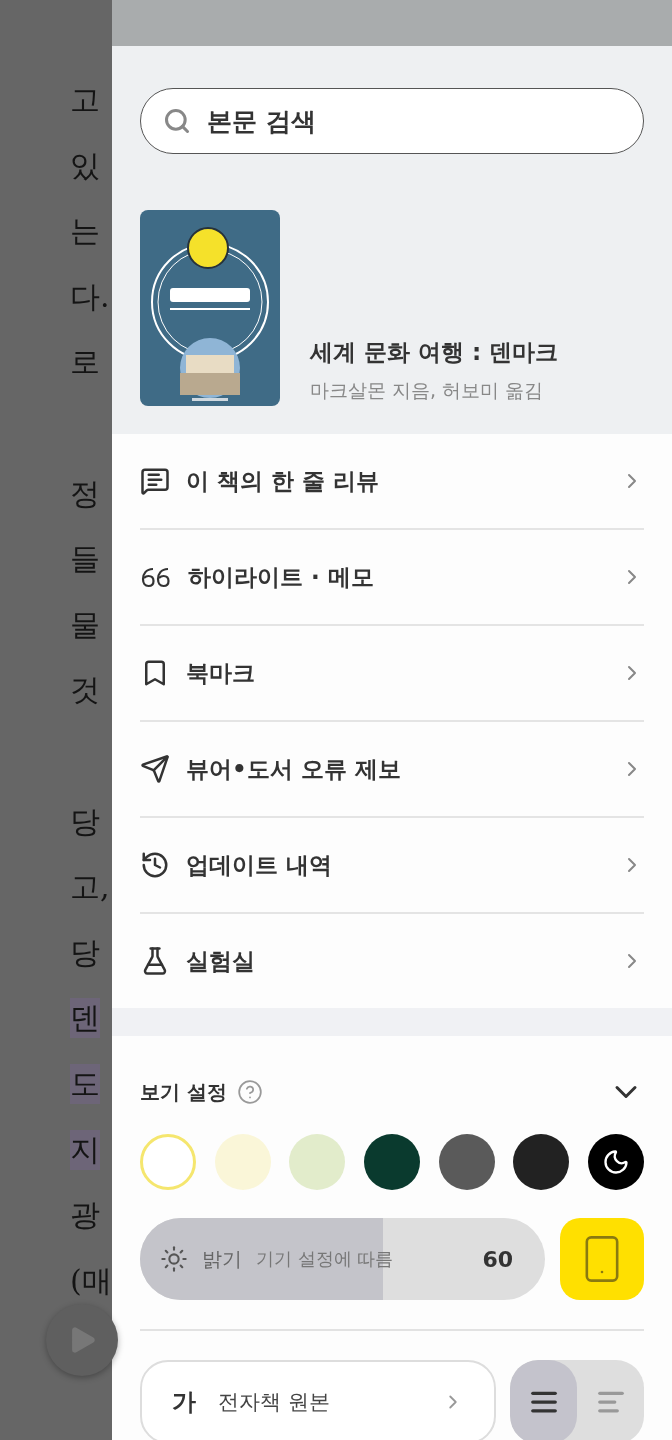 This screenshot has width=672, height=1440. I want to click on book-text-line: 는, so click(85, 231).